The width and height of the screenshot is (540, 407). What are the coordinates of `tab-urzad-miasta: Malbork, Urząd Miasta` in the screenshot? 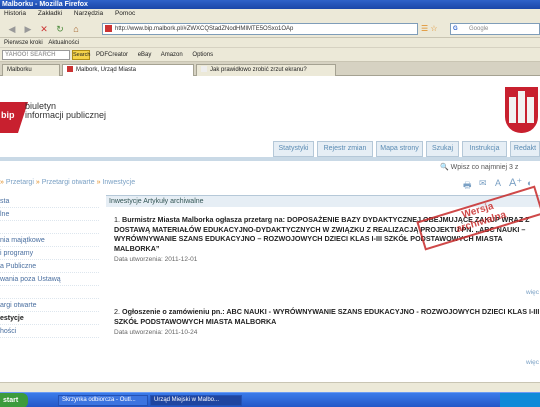 It's located at (128, 70).